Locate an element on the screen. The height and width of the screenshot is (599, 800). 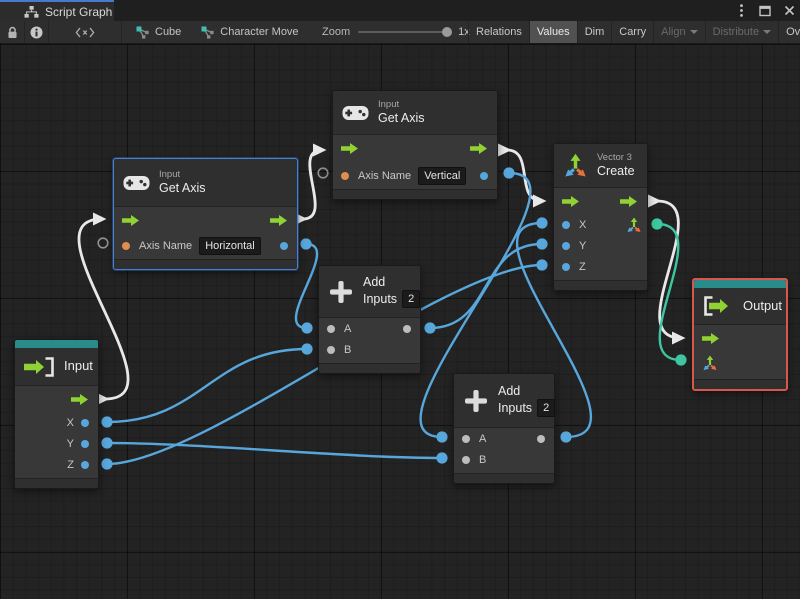
node-header: Vector 3 Create is located at coordinates (600, 166).